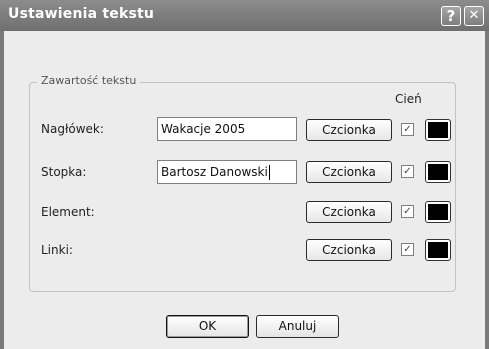 This screenshot has height=349, width=489. Describe the element at coordinates (57, 250) in the screenshot. I see `links-label: Linki:` at that location.